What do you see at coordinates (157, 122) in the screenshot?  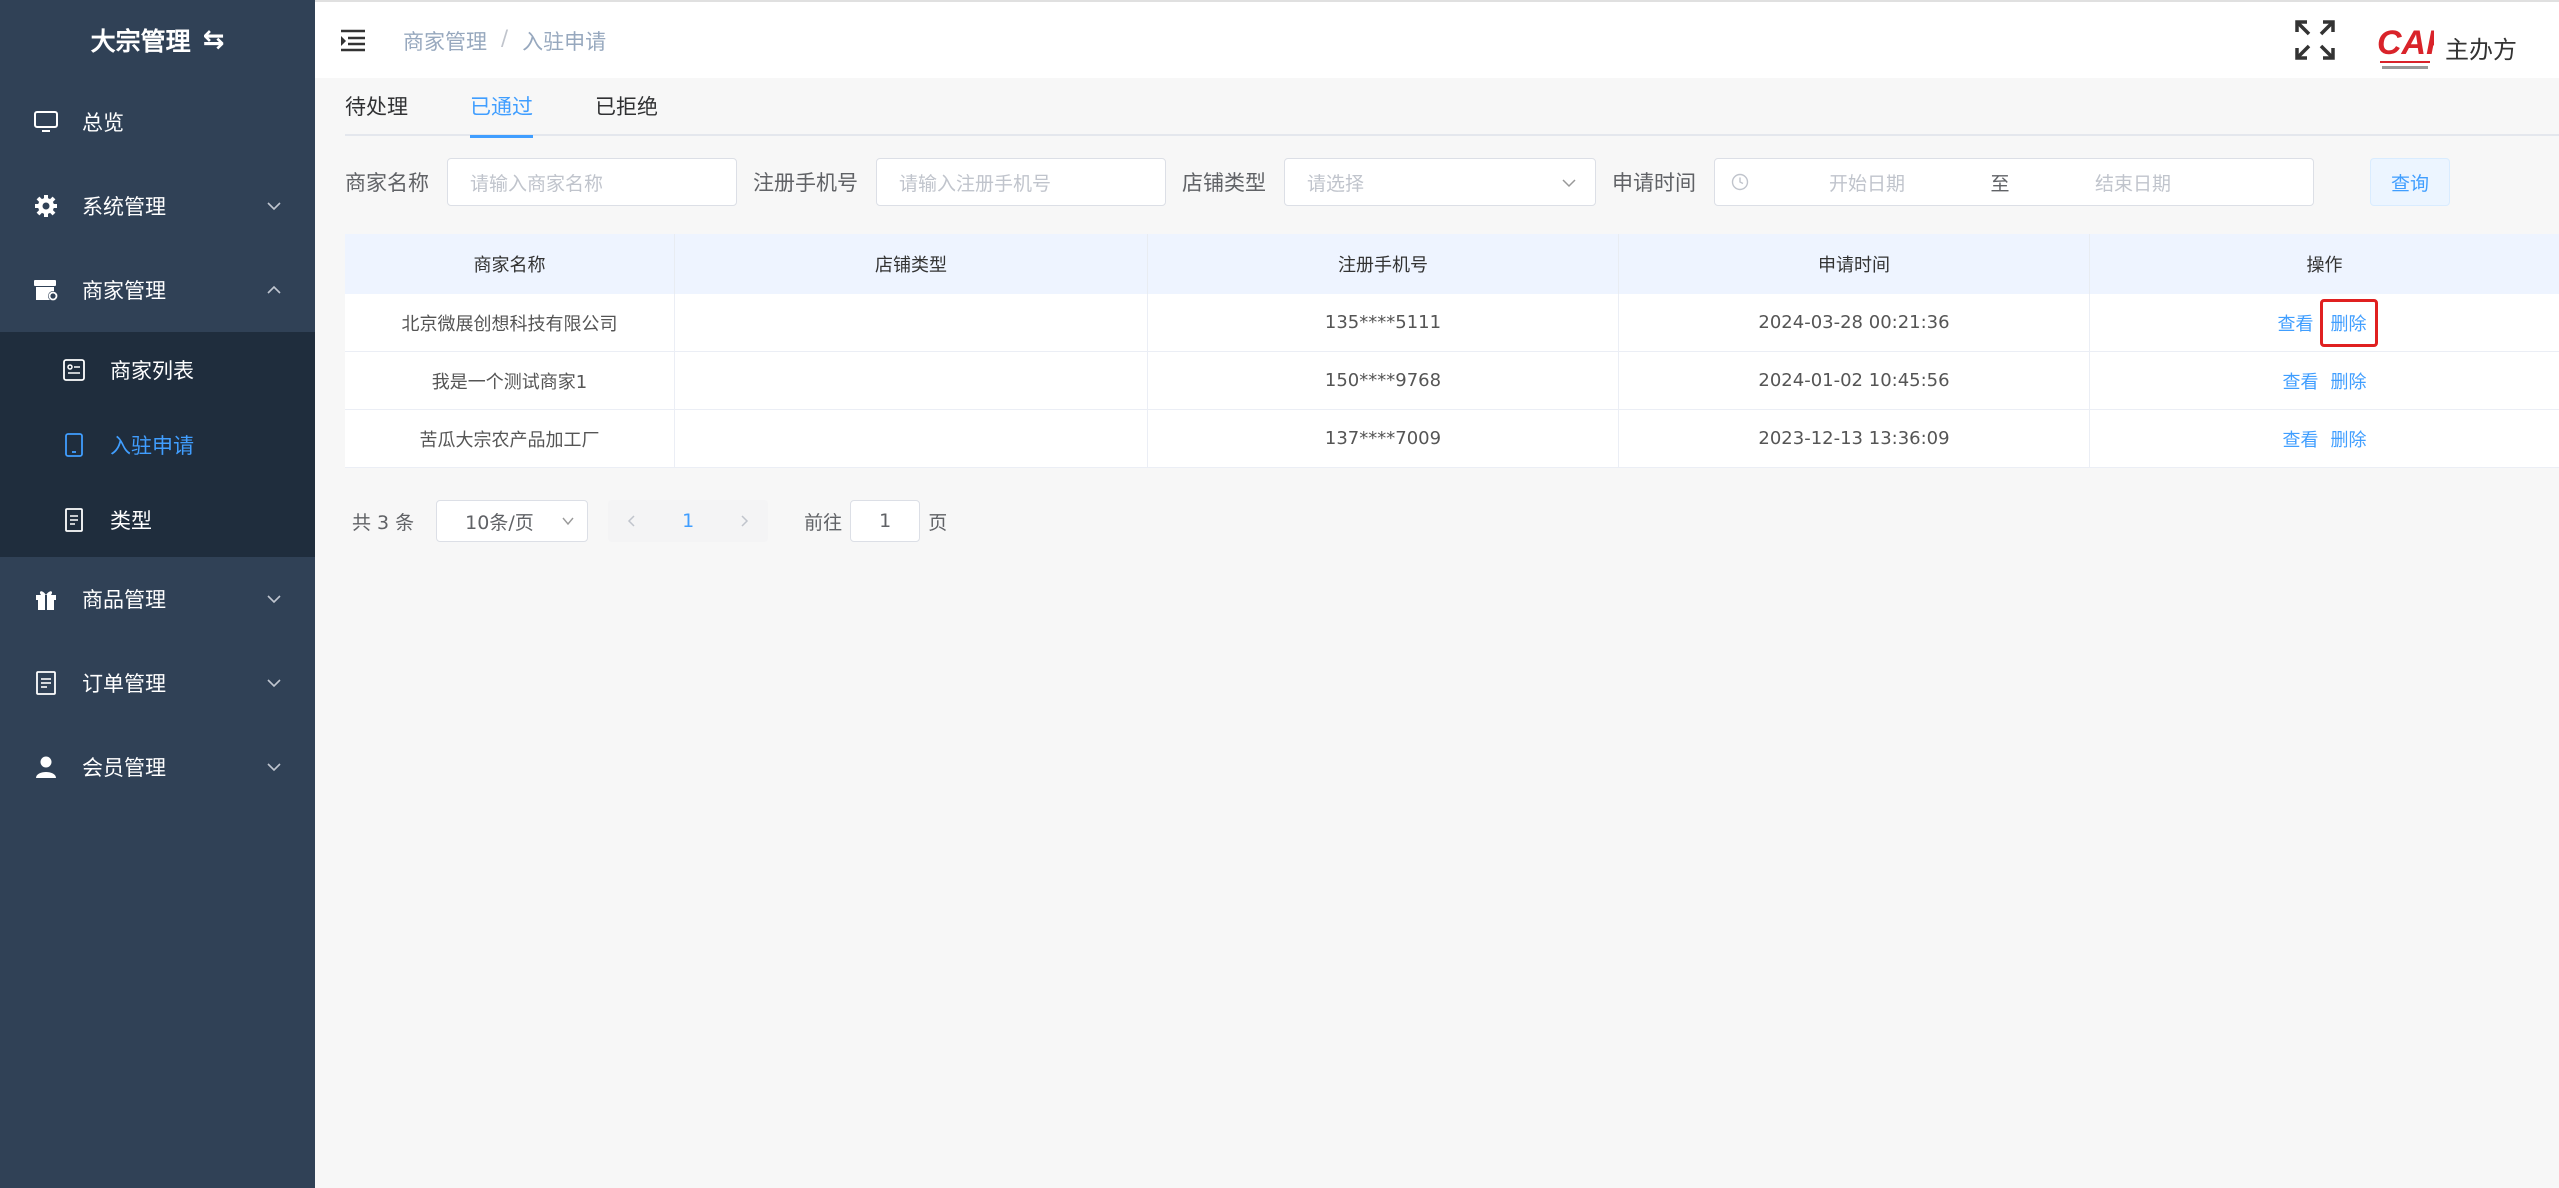 I see `menu-item-overview: 总览` at bounding box center [157, 122].